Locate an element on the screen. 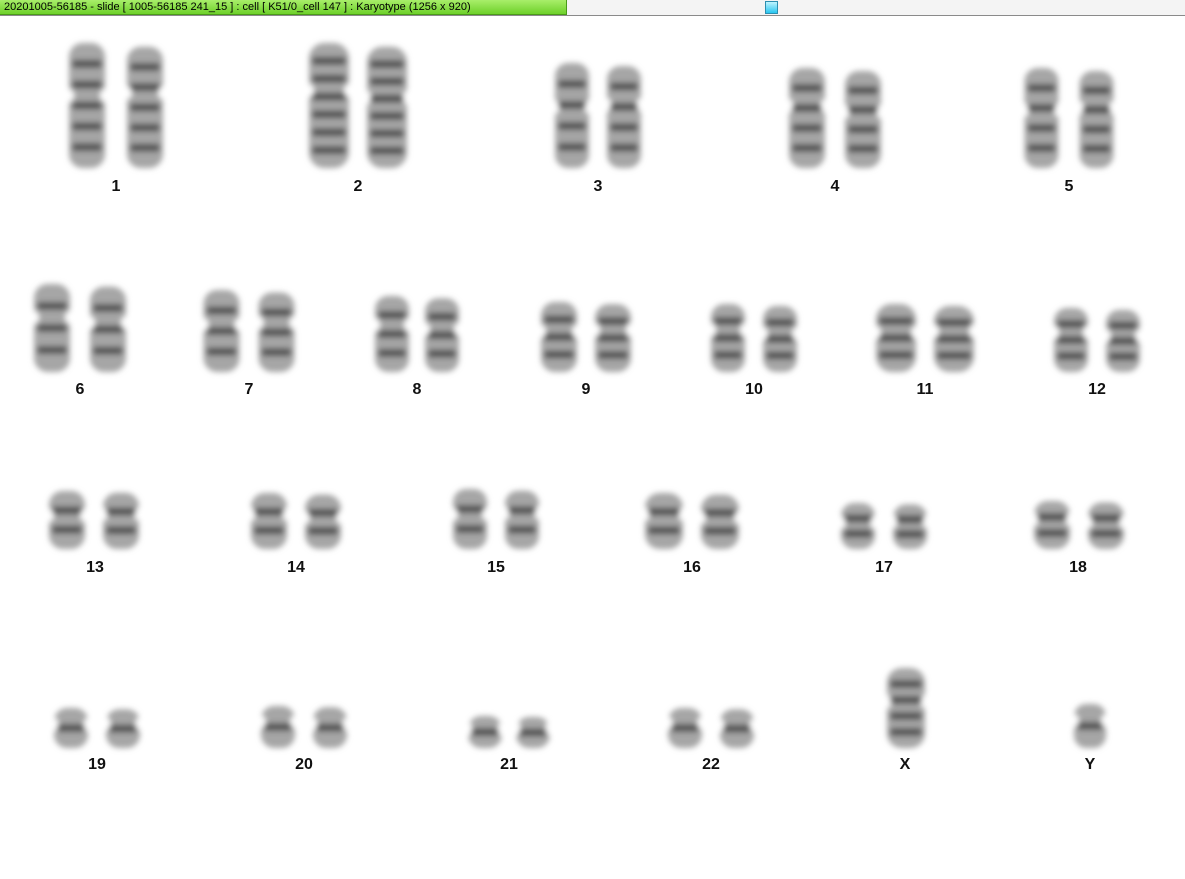  chromosome-label: 16 is located at coordinates (692, 567).